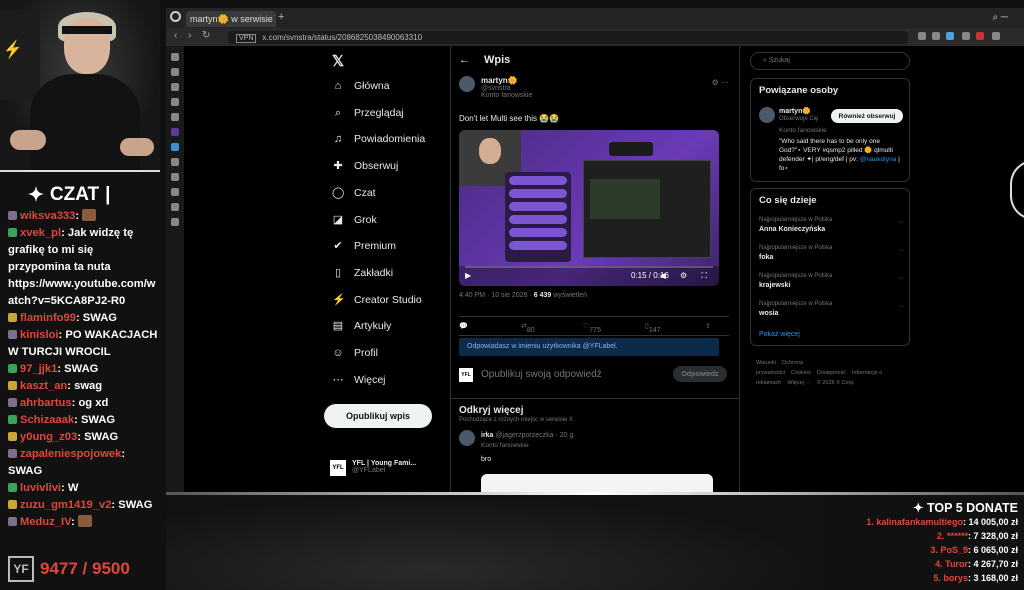  Describe the element at coordinates (40, 488) in the screenshot. I see `chat-username: luvivlivi` at that location.